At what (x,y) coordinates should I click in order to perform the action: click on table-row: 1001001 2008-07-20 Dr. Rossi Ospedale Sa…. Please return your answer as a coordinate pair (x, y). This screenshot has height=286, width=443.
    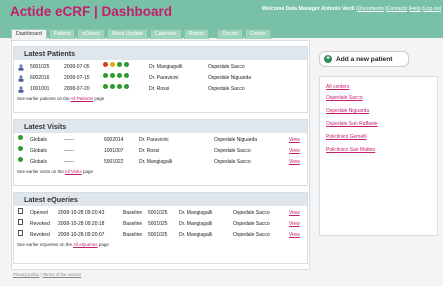
    Looking at the image, I should click on (160, 89).